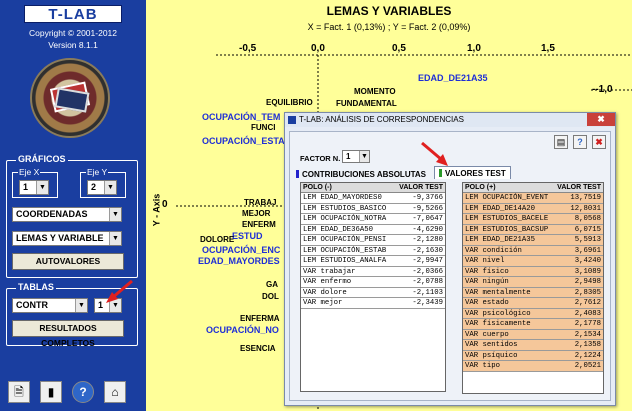 The image size is (632, 411). What do you see at coordinates (500, 208) in the screenshot?
I see `row-label: LEM EDAD_DE14A20` at bounding box center [500, 208].